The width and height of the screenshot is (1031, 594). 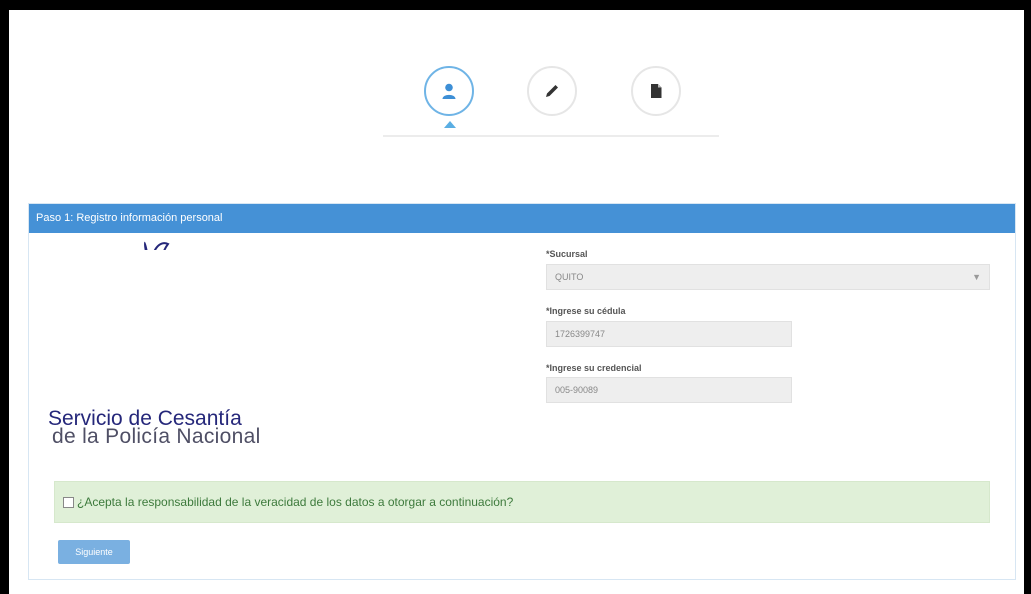 What do you see at coordinates (586, 311) in the screenshot?
I see `cedula-label: *Ingrese su cédula` at bounding box center [586, 311].